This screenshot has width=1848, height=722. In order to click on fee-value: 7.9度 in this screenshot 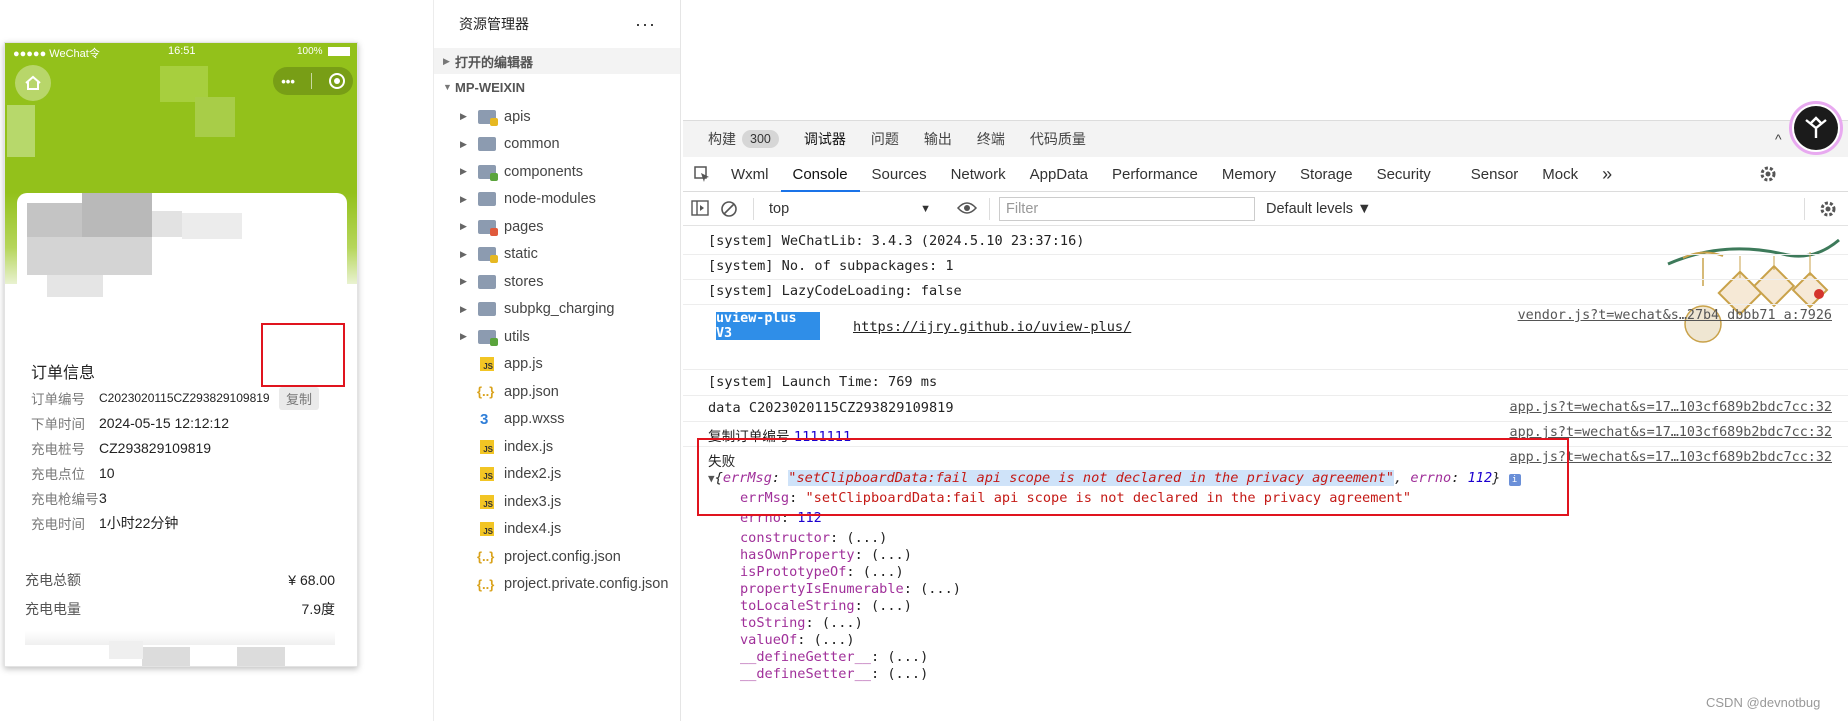, I will do `click(318, 608)`.